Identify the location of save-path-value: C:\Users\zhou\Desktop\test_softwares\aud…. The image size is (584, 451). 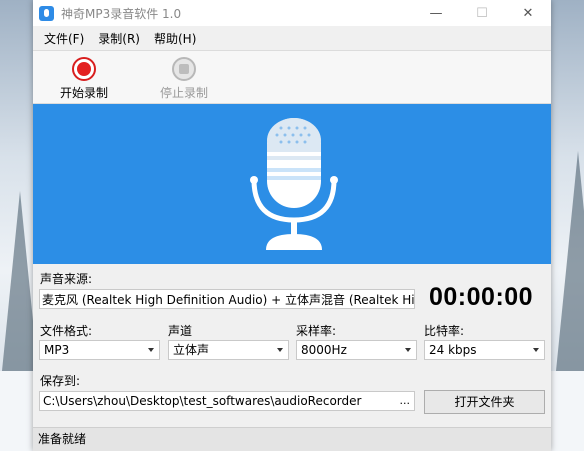
(202, 401).